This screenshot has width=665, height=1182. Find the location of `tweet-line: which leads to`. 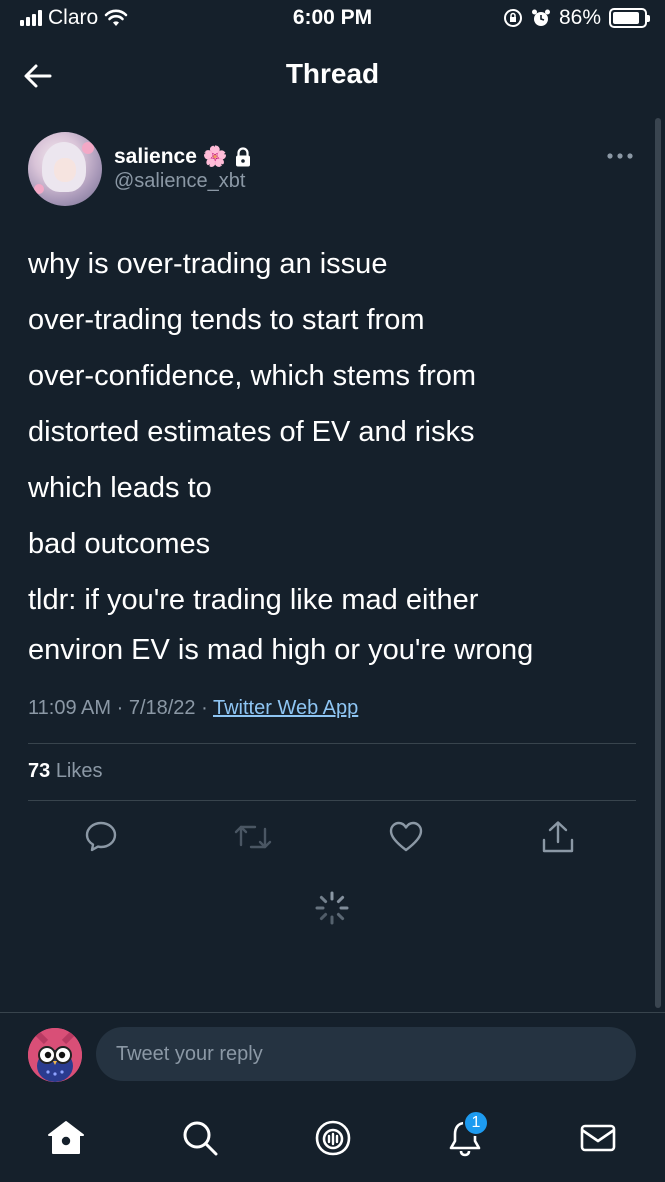

tweet-line: which leads to is located at coordinates (120, 487).